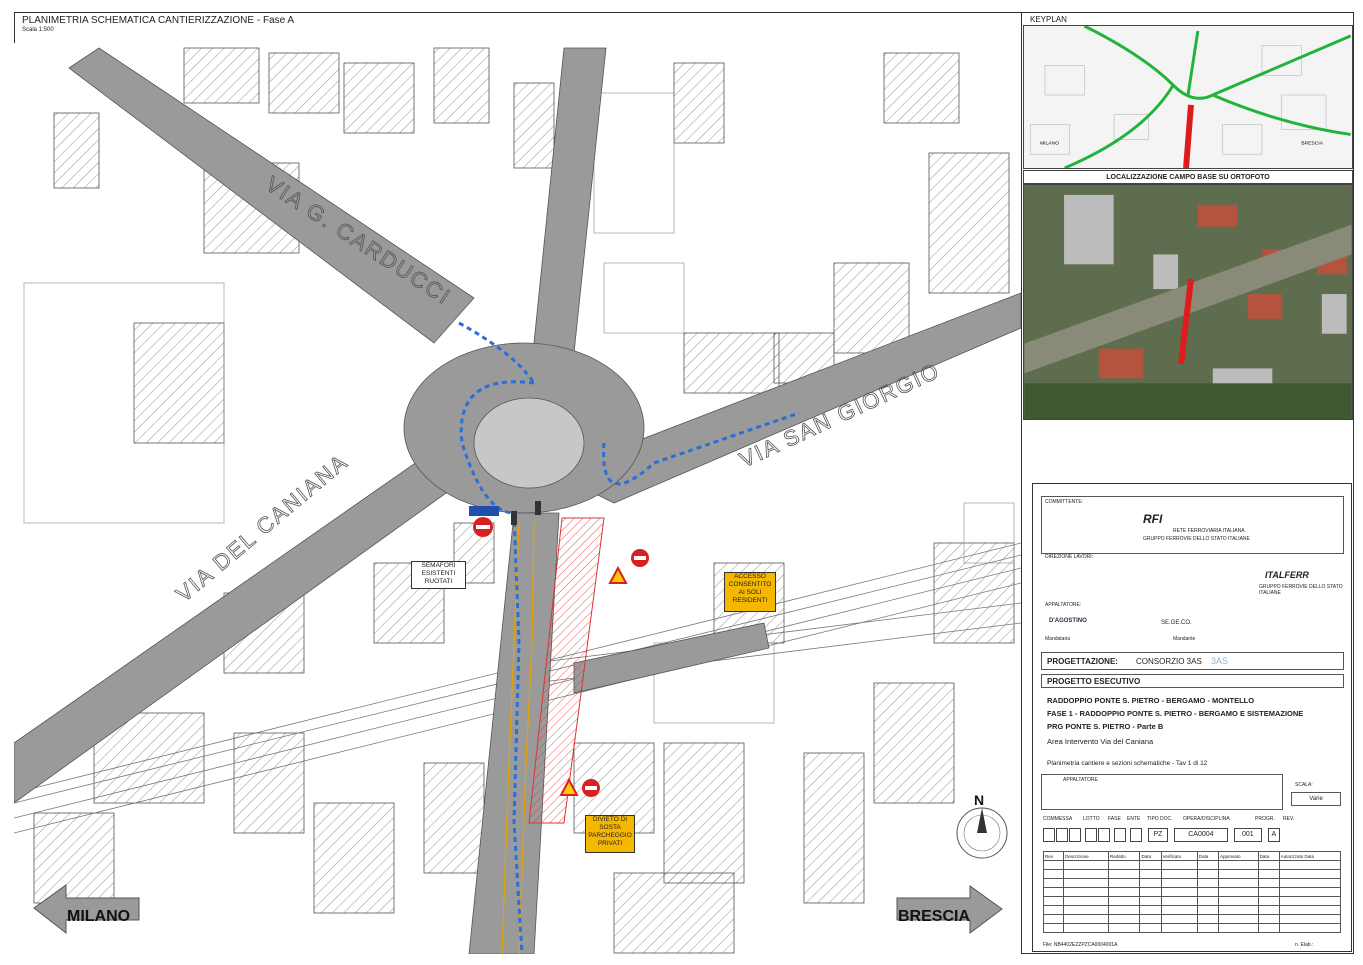 Image resolution: width=1363 pixels, height=965 pixels. Describe the element at coordinates (1100, 741) in the screenshot. I see `area-label: Area Intervento Via del Caniana` at that location.